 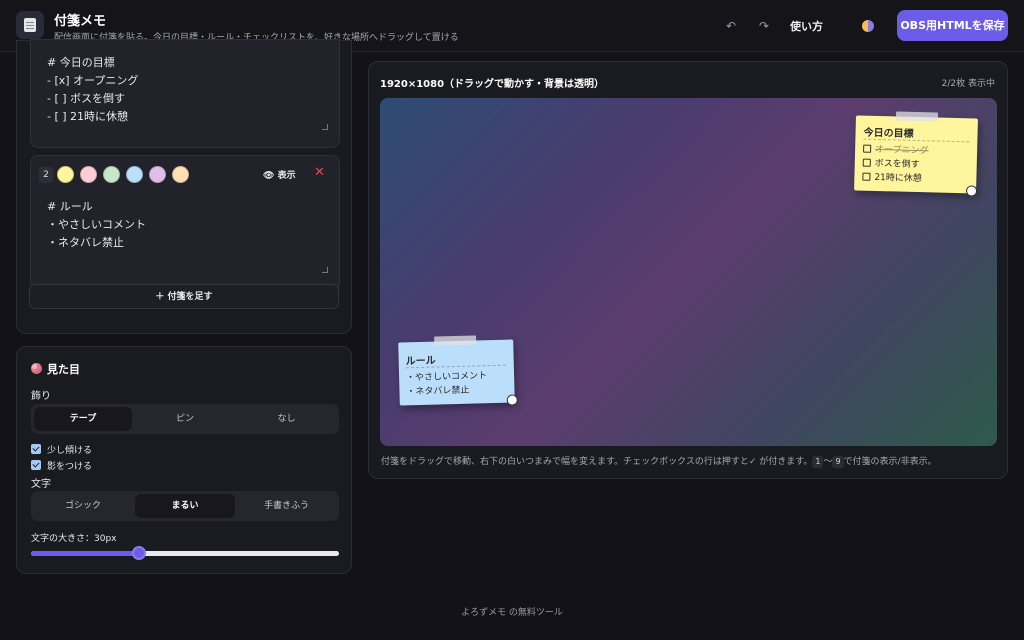 I want to click on color-swatch-pink, so click(x=88, y=174).